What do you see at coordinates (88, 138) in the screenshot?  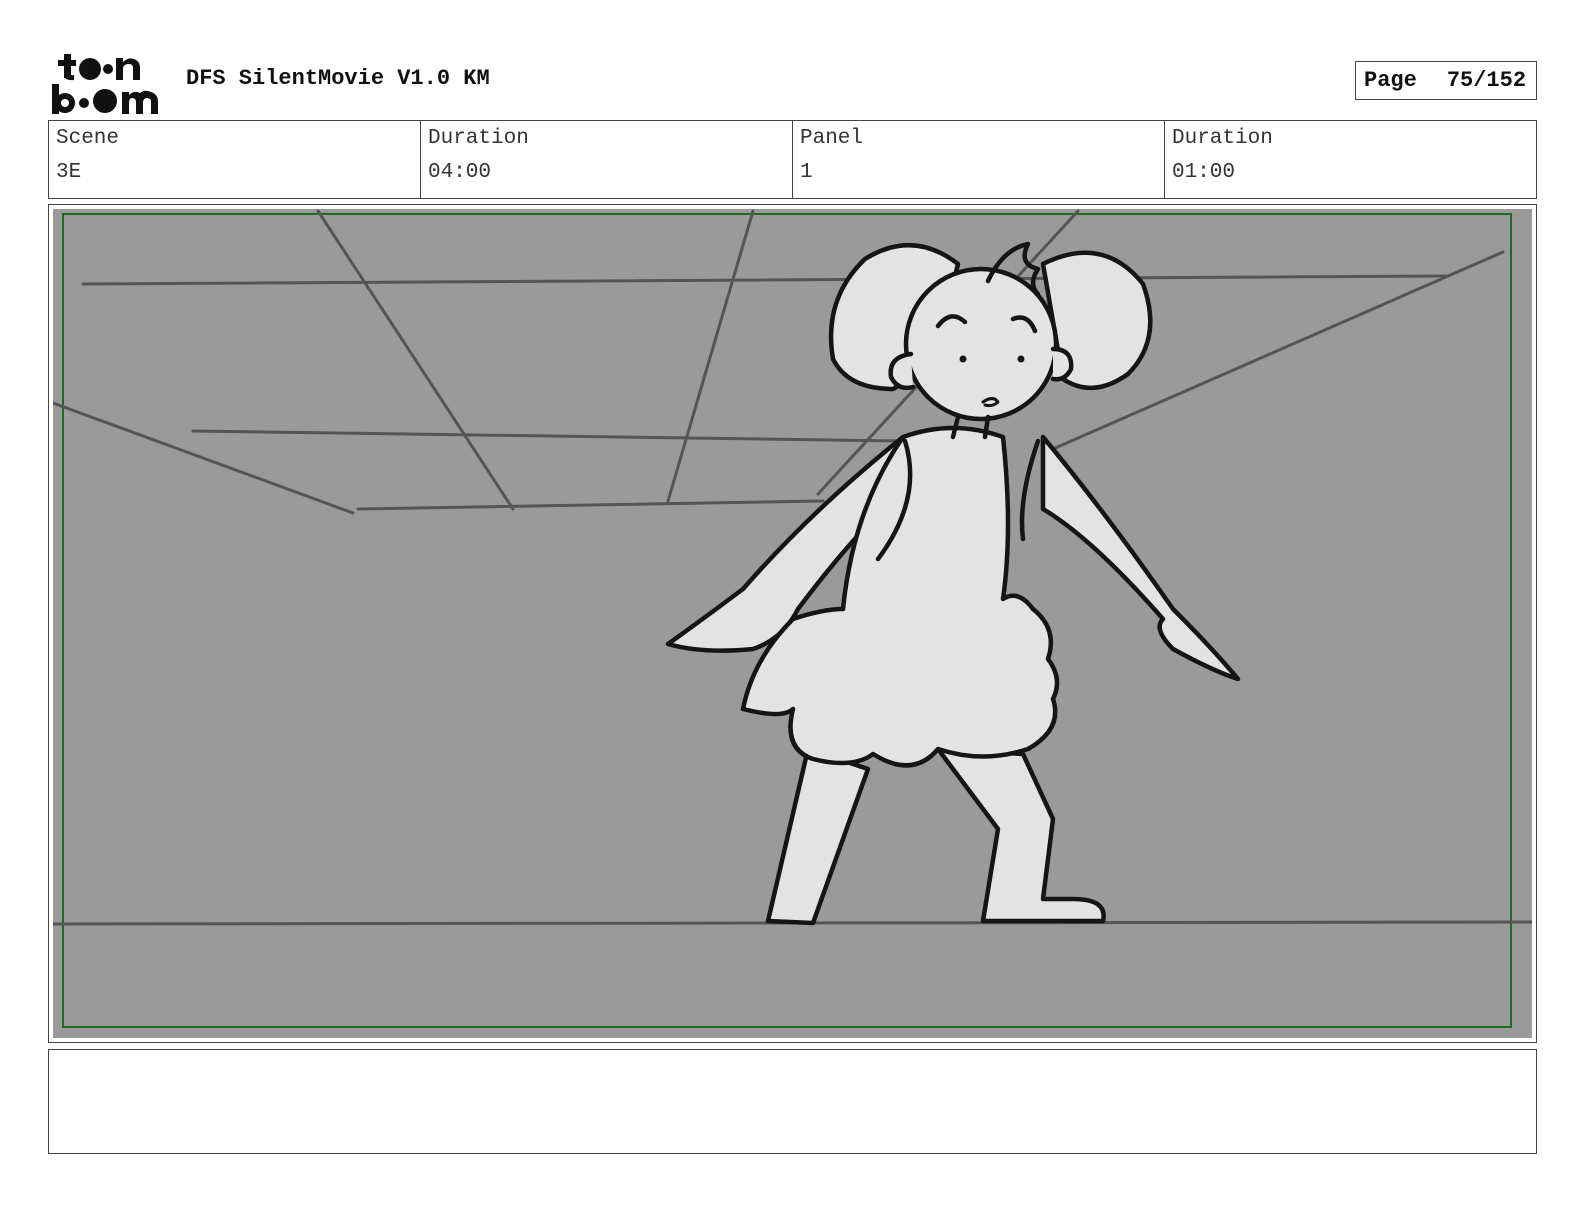 I see `scene-label: Scene` at bounding box center [88, 138].